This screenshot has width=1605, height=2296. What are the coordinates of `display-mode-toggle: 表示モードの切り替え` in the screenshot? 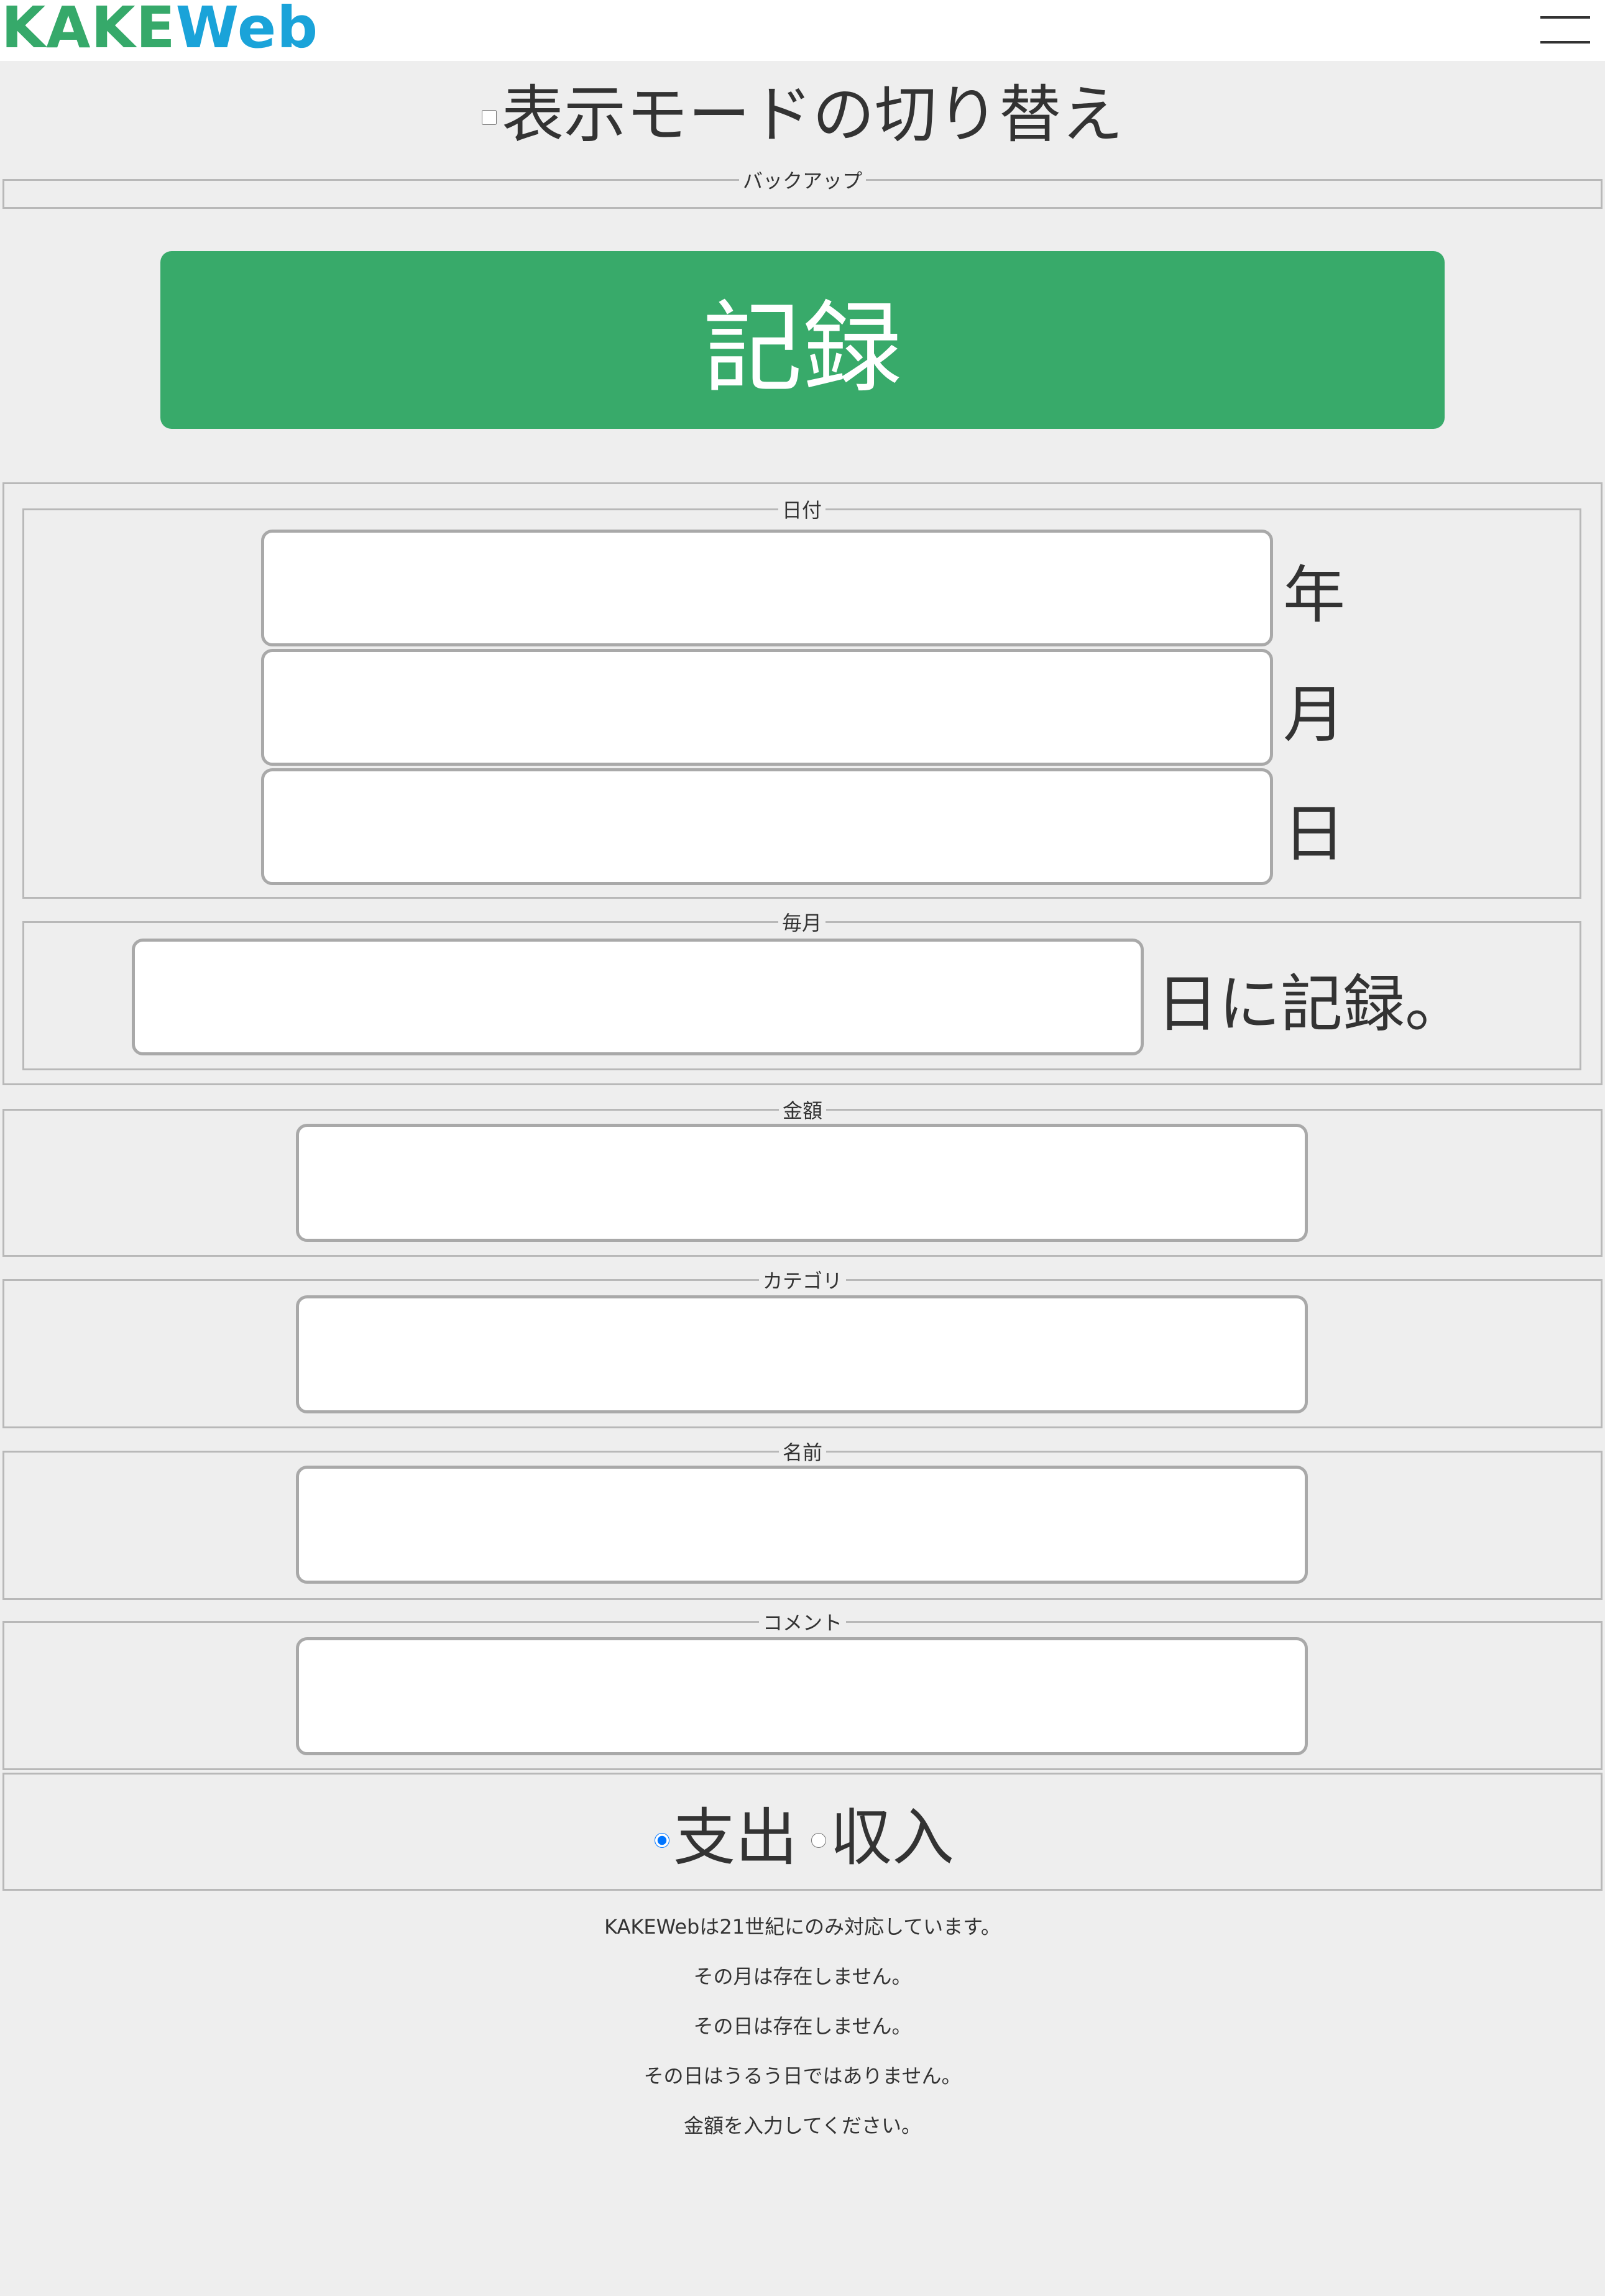 It's located at (802, 109).